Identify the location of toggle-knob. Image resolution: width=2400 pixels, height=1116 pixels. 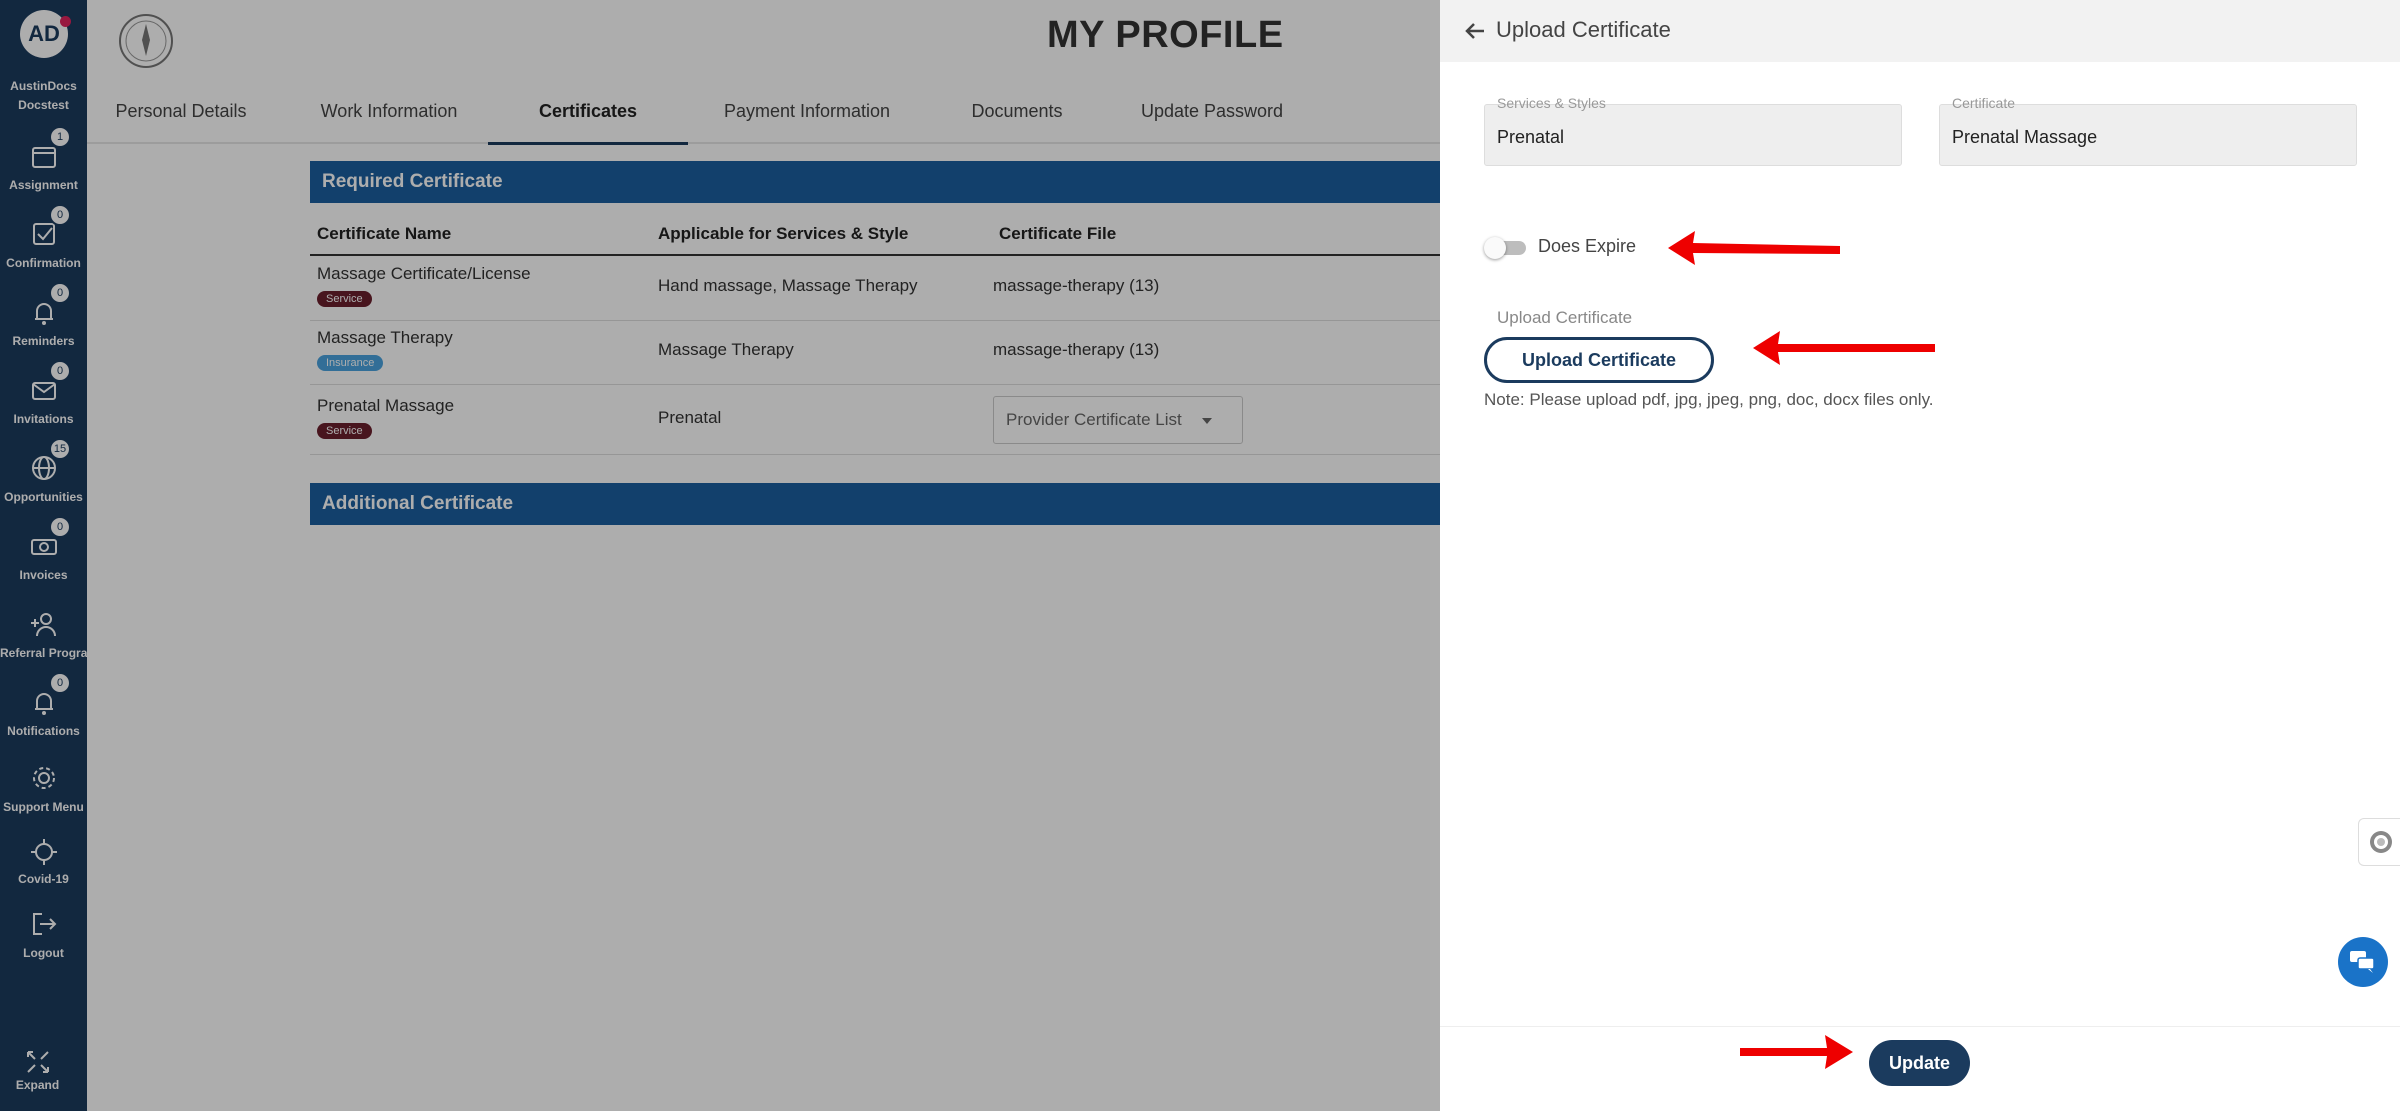
(1495, 248).